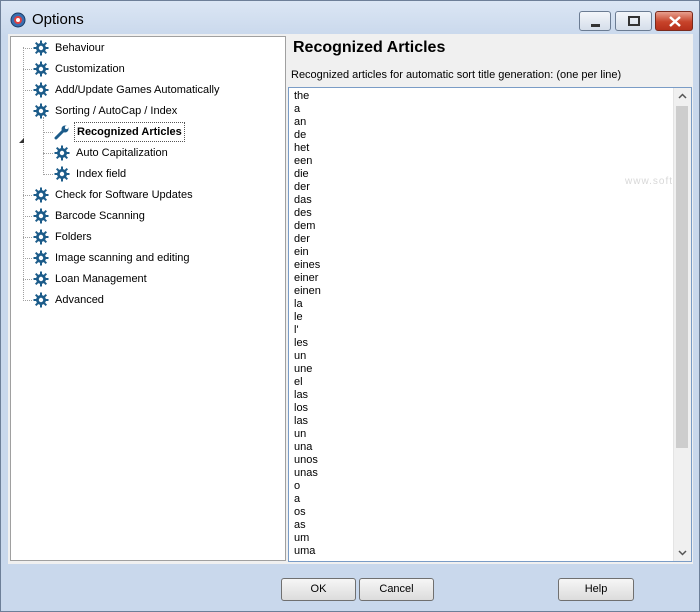 Image resolution: width=700 pixels, height=612 pixels. I want to click on article-line: os, so click(300, 512).